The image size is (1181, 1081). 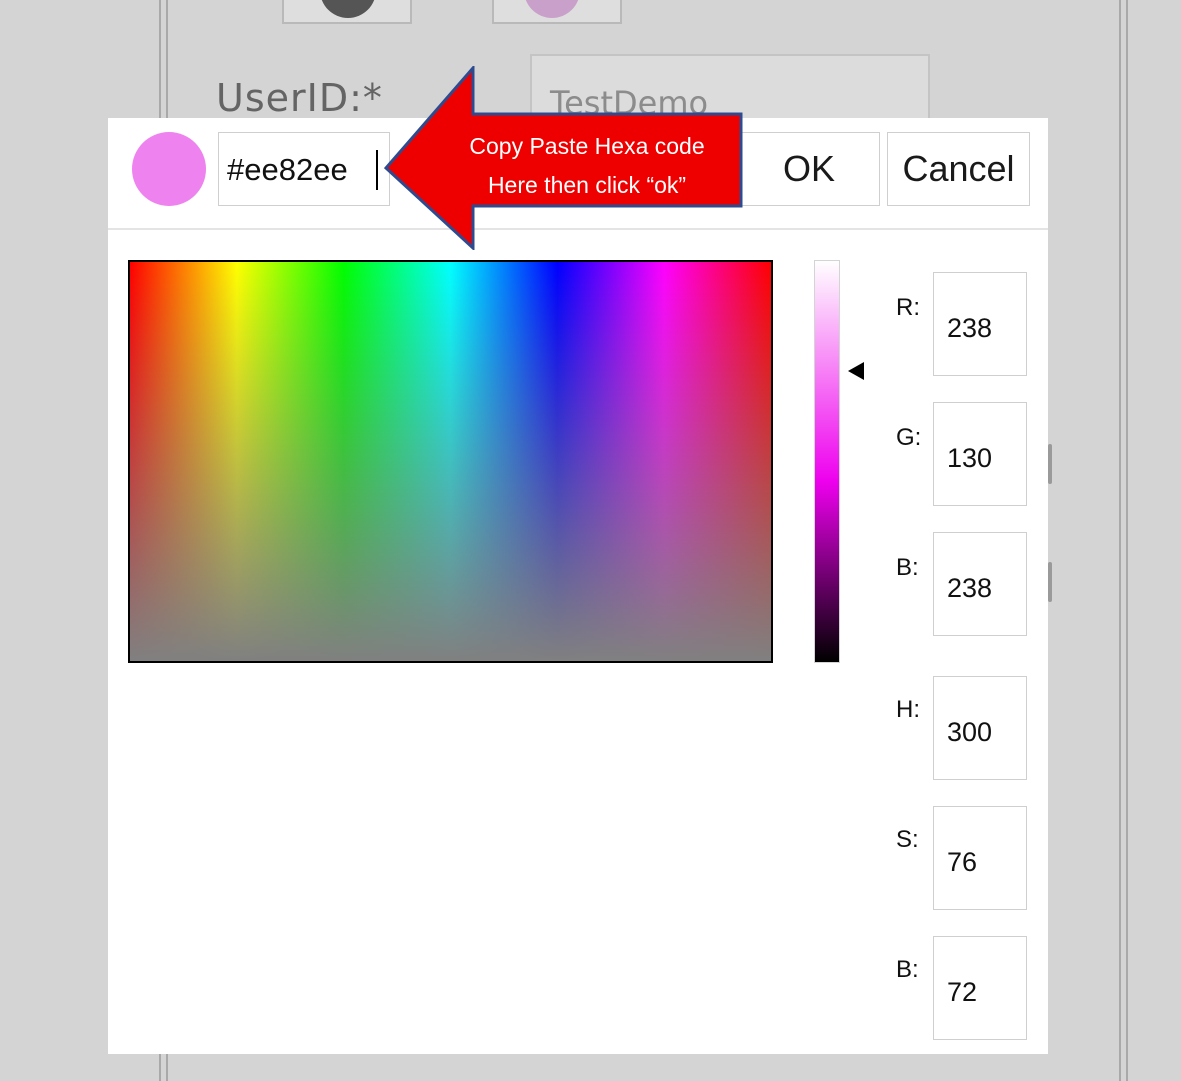 I want to click on text-caret, so click(x=377, y=170).